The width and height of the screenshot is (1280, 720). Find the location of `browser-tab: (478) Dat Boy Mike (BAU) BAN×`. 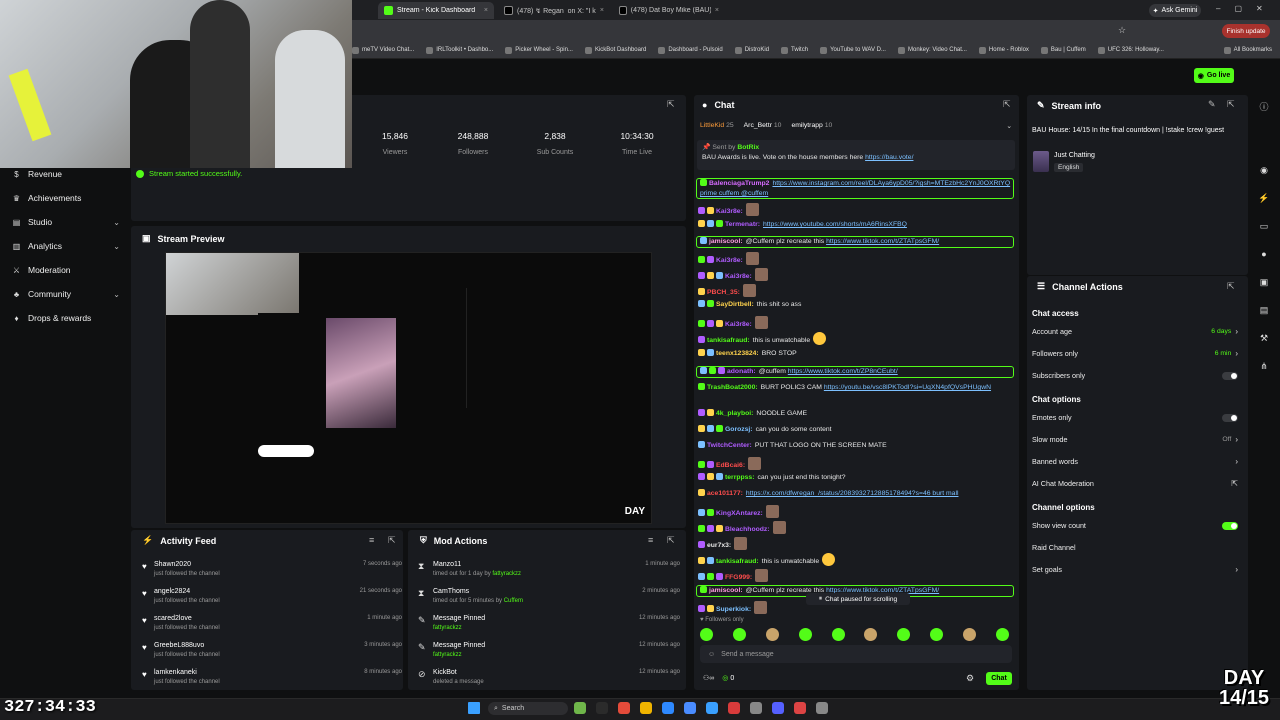

browser-tab: (478) Dat Boy Mike (BAU) BAN× is located at coordinates (669, 10).